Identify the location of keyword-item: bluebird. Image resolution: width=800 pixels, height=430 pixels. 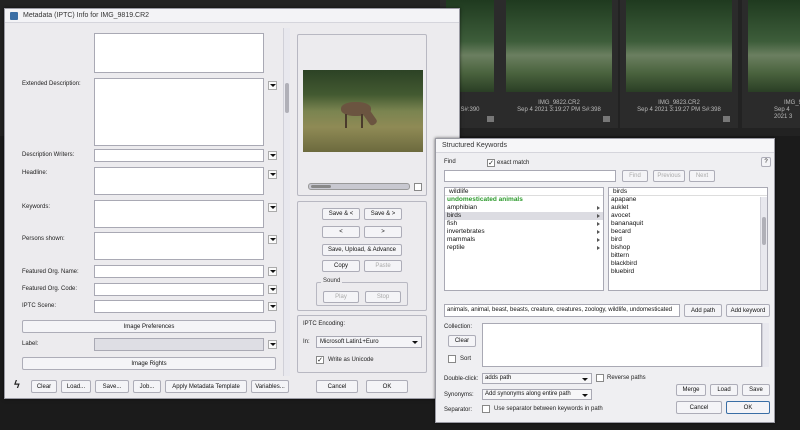
(688, 272).